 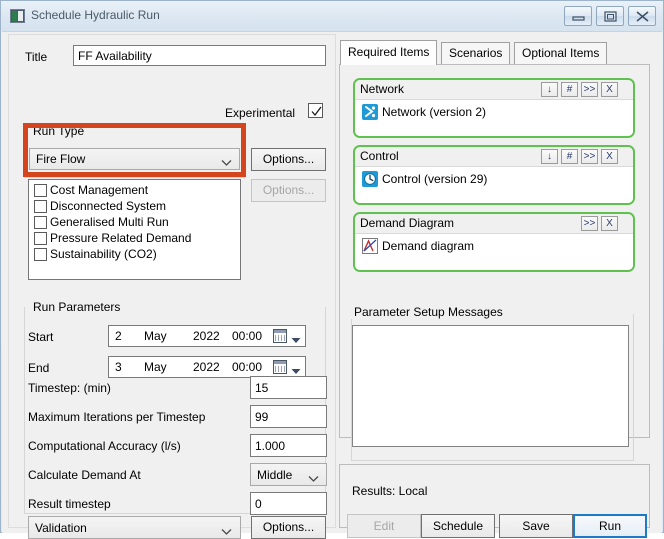 What do you see at coordinates (59, 131) in the screenshot?
I see `run-type-legend: Run Type` at bounding box center [59, 131].